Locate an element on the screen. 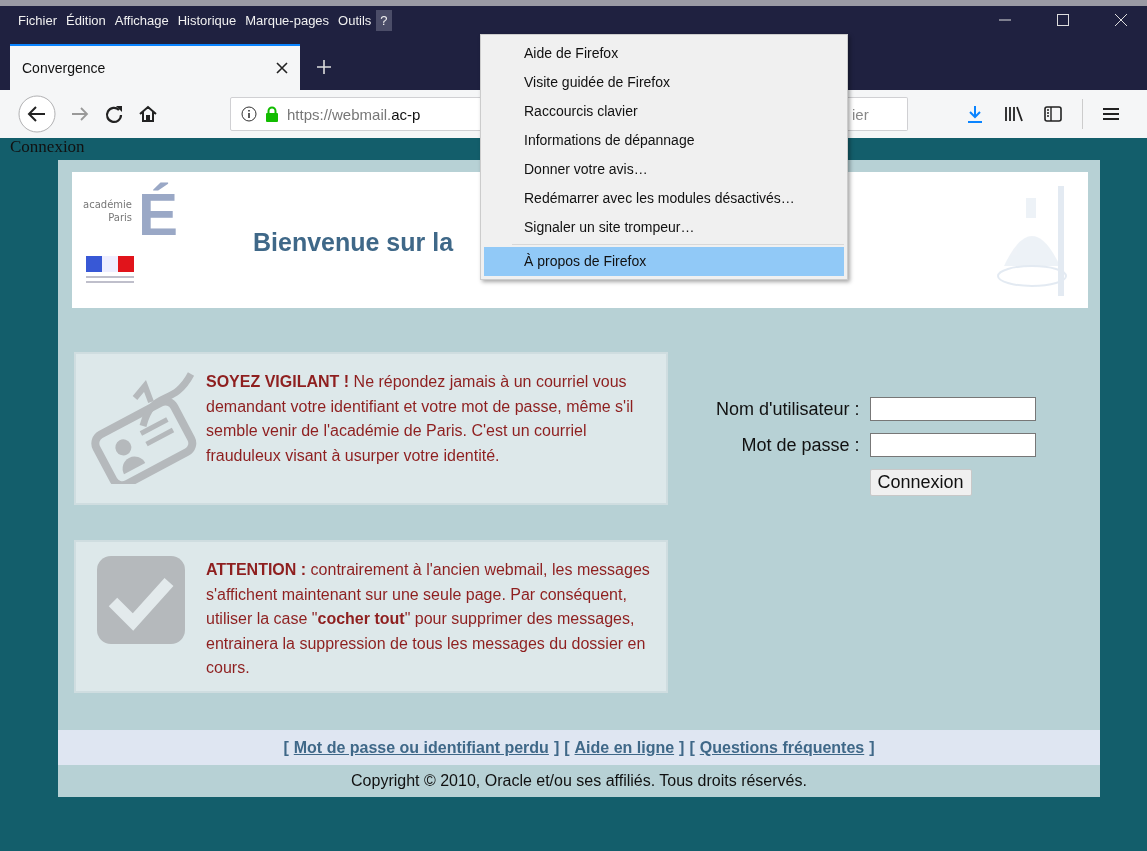 This screenshot has width=1147, height=851. footer-link: Questions fréquentes is located at coordinates (782, 747).